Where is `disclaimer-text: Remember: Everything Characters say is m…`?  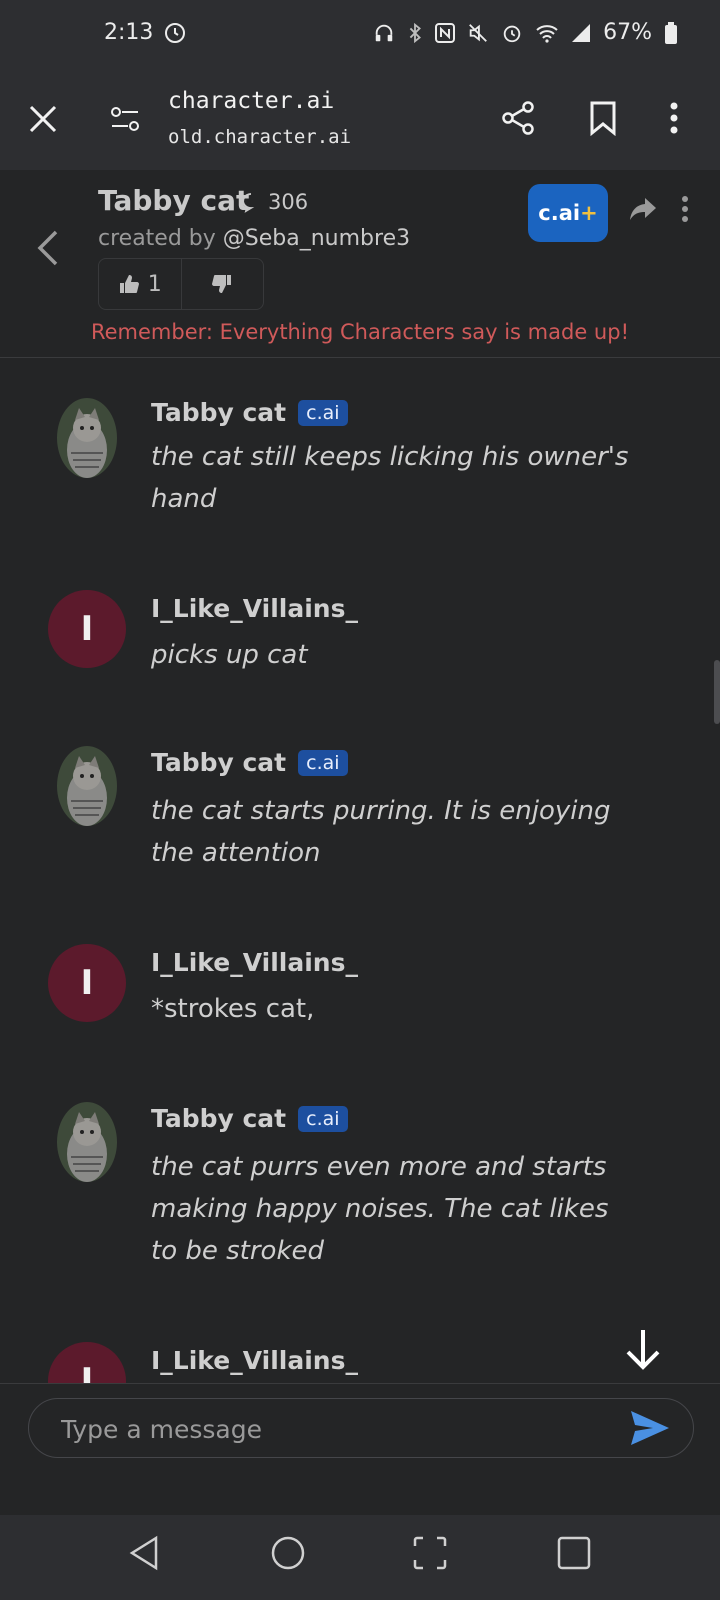
disclaimer-text: Remember: Everything Characters say is m… is located at coordinates (359, 332).